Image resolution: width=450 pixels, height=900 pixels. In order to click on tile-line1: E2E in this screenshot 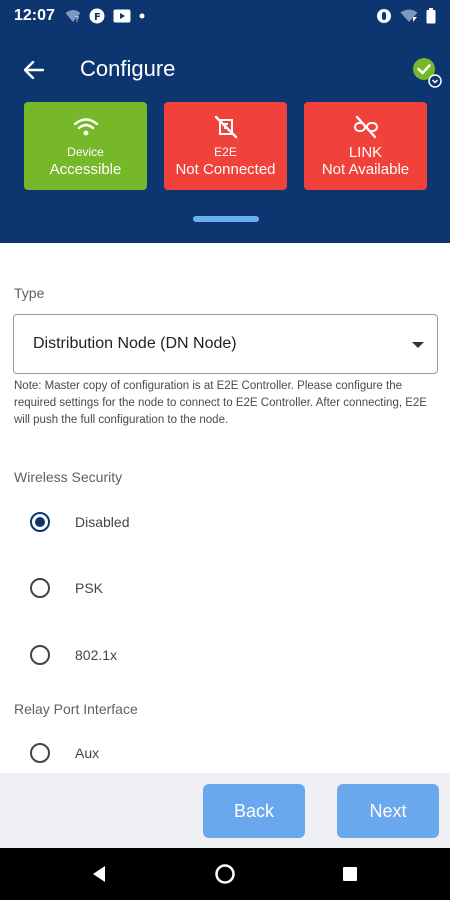, I will do `click(225, 152)`.